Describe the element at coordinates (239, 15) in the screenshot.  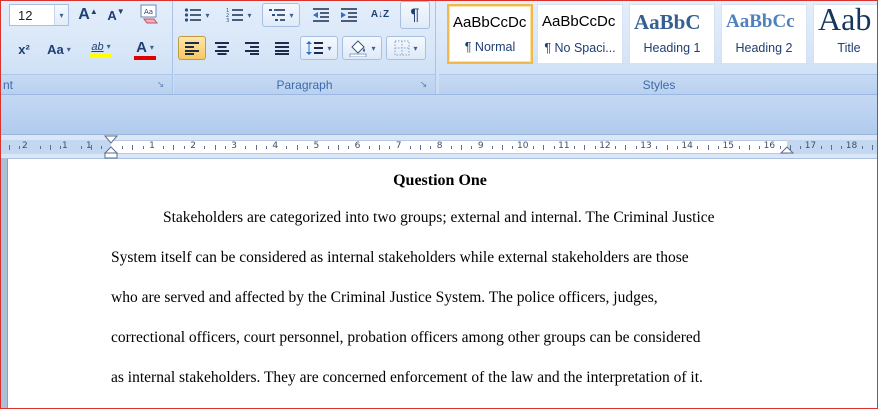
I see `numbering-button: 1 2 3 ▾` at that location.